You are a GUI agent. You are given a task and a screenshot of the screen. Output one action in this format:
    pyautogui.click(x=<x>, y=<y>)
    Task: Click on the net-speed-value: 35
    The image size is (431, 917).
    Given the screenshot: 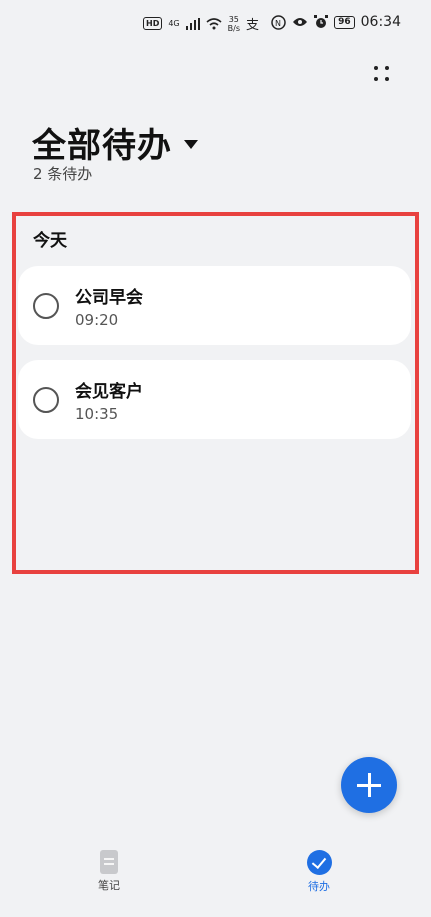 What is the action you would take?
    pyautogui.click(x=233, y=19)
    